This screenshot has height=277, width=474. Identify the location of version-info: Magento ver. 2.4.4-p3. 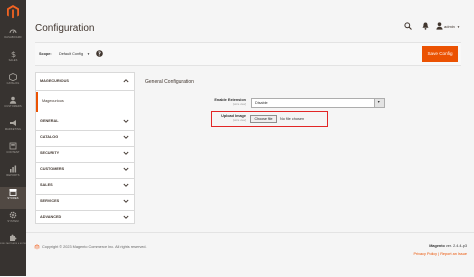
(448, 246).